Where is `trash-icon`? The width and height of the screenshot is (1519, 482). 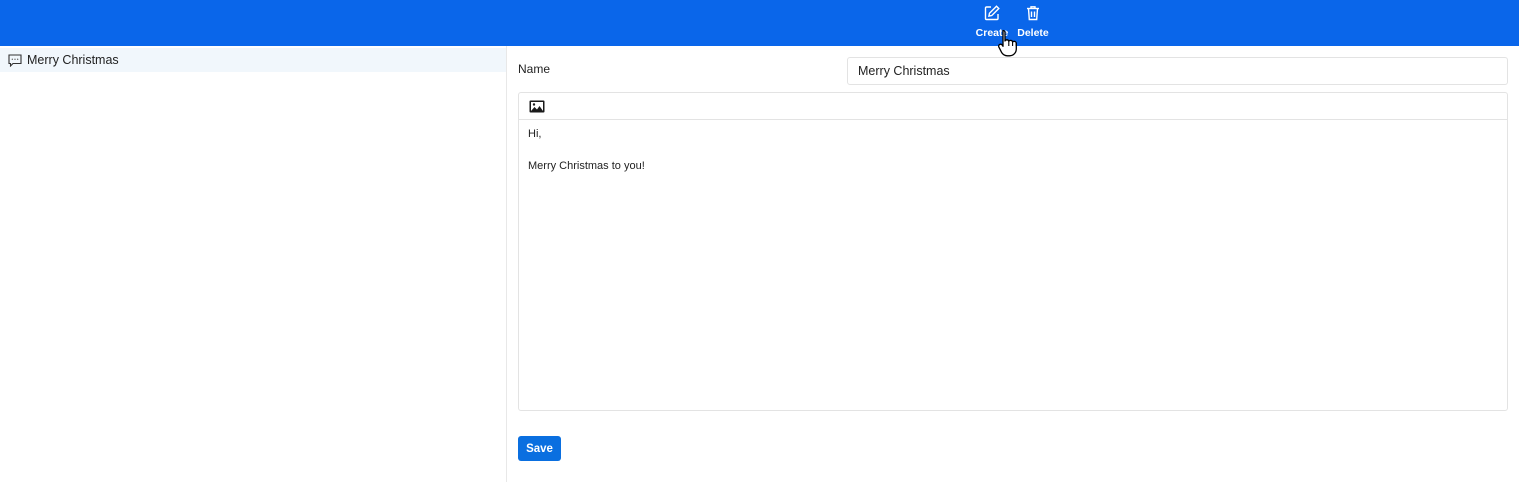
trash-icon is located at coordinates (1033, 13).